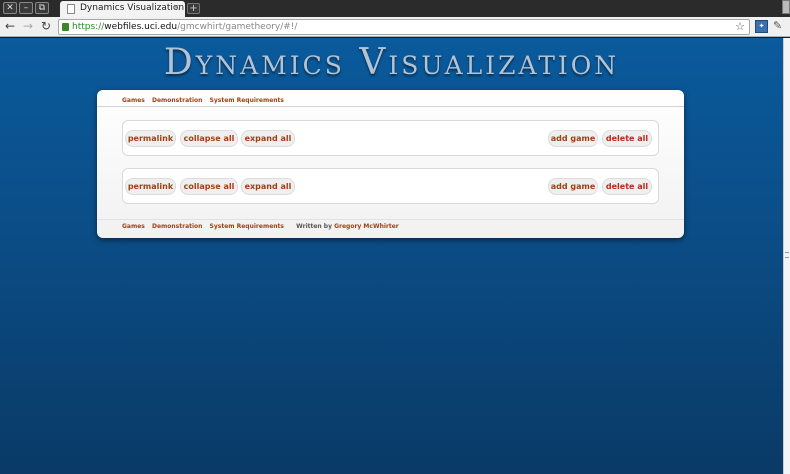  What do you see at coordinates (10, 8) in the screenshot?
I see `window-close-button: ✕` at bounding box center [10, 8].